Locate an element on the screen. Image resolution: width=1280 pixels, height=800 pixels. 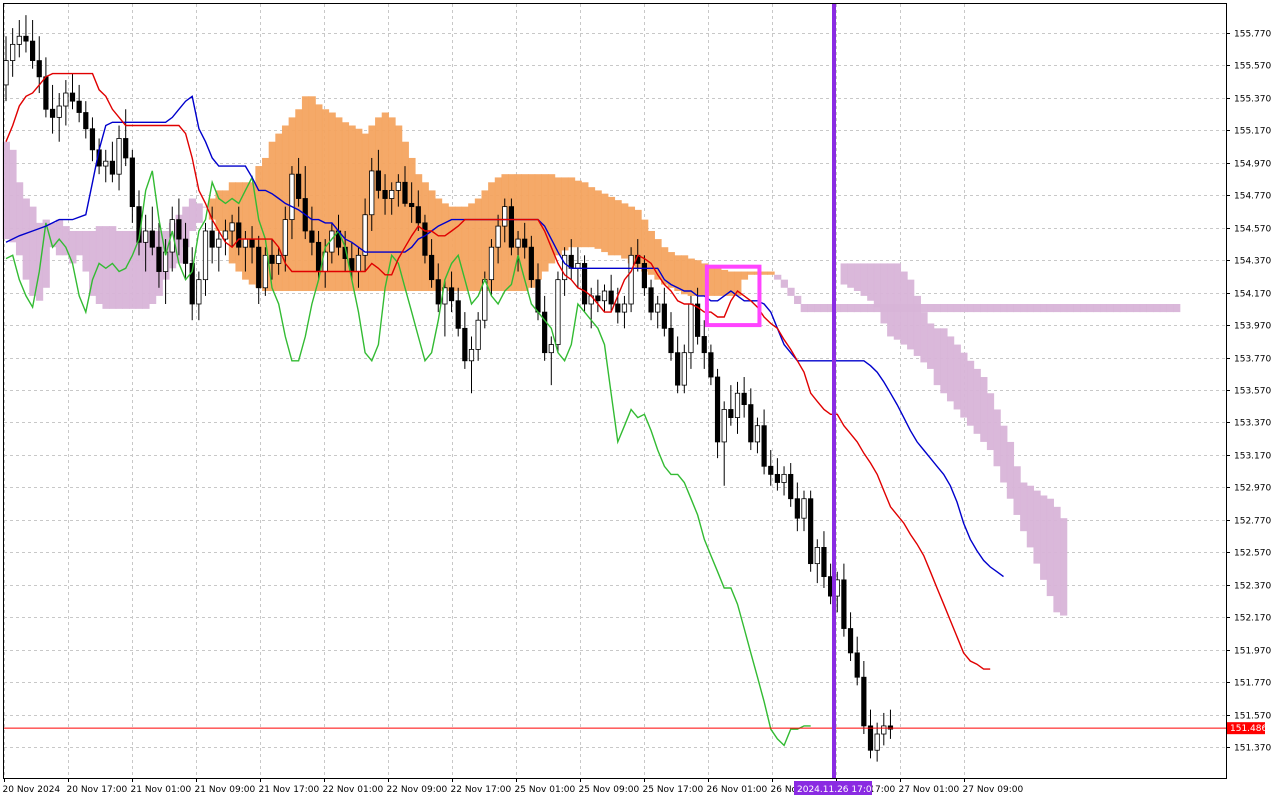
time-tick-label: 20 Nov 2024 is located at coordinates (32, 790).